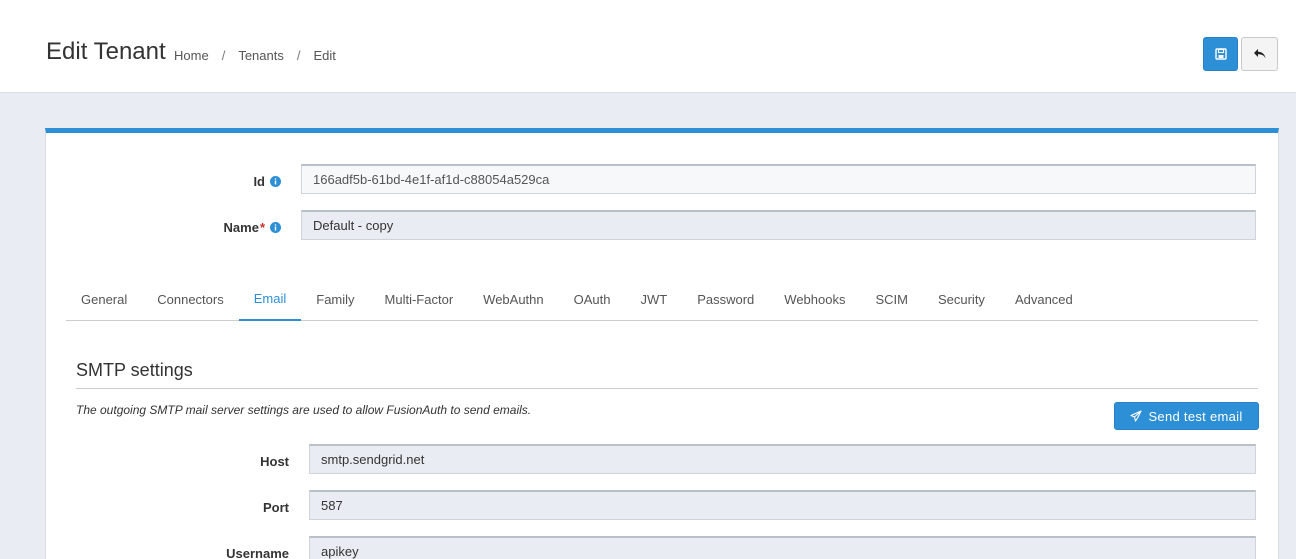 This screenshot has width=1296, height=559. Describe the element at coordinates (667, 374) in the screenshot. I see `smtp-section-title: SMTP settings` at that location.